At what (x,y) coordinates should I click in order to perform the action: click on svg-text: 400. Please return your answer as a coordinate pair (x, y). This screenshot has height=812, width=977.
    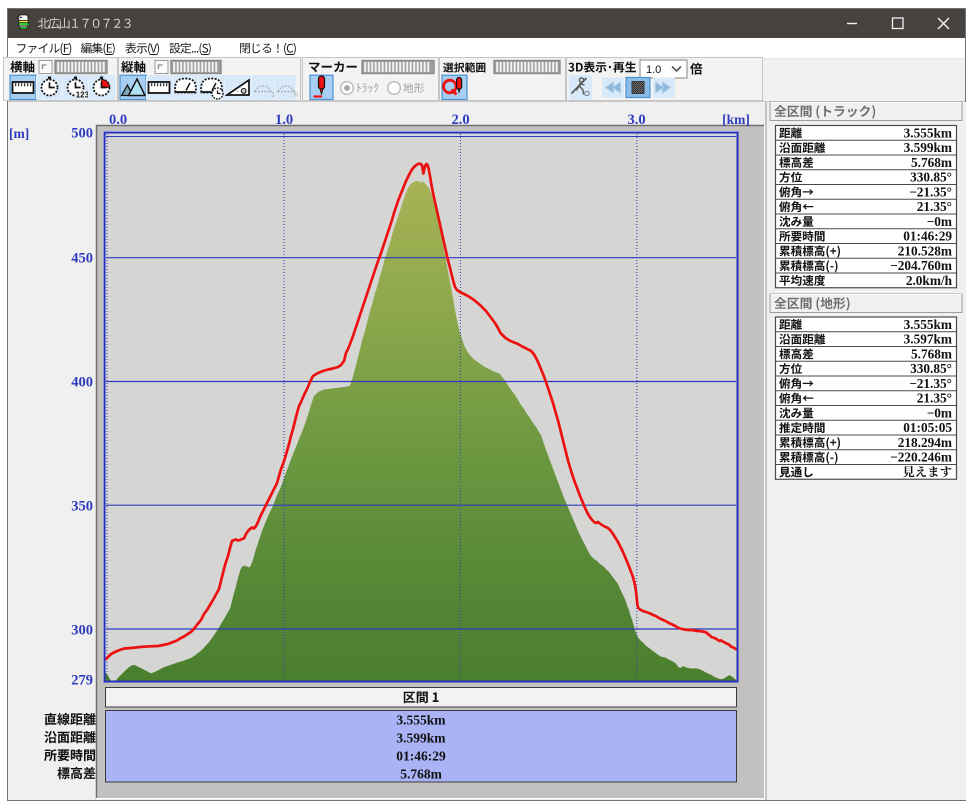
    Looking at the image, I should click on (82, 383).